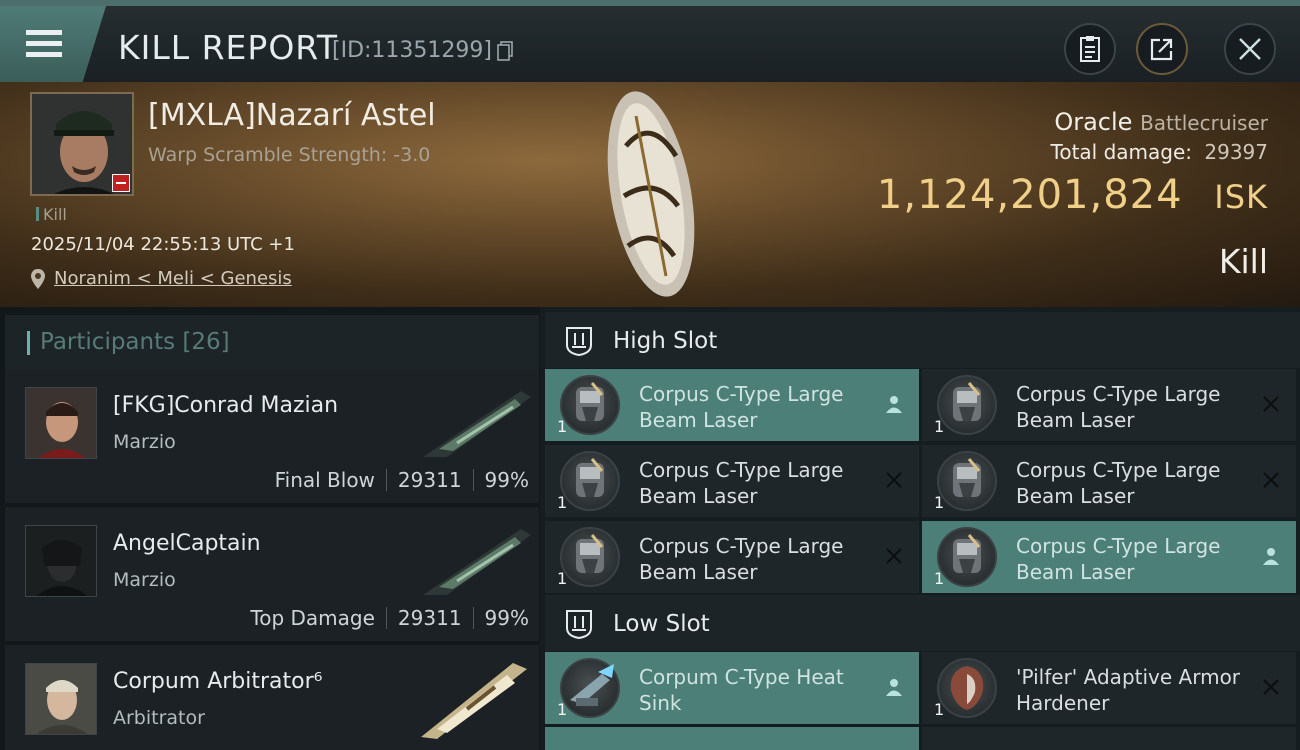  I want to click on high-slot-label: High Slot, so click(665, 341).